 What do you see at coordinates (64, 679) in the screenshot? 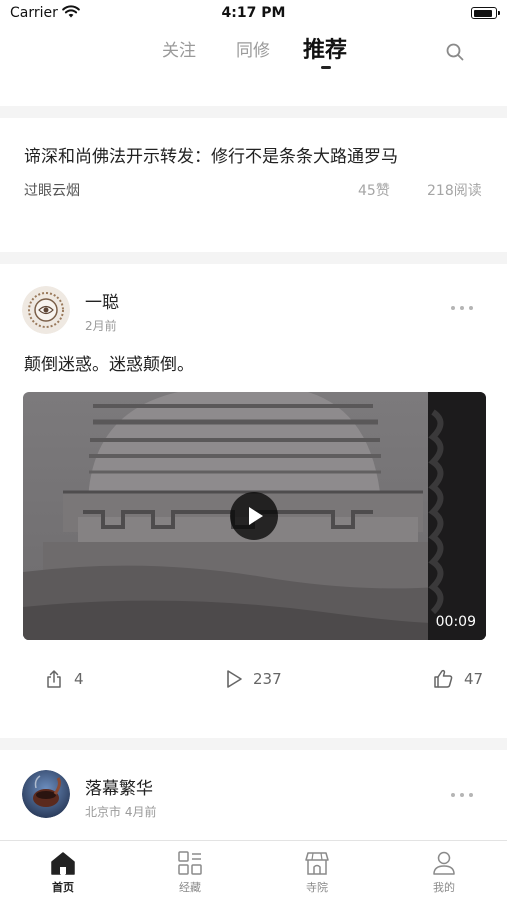
I see `share-button: 4` at bounding box center [64, 679].